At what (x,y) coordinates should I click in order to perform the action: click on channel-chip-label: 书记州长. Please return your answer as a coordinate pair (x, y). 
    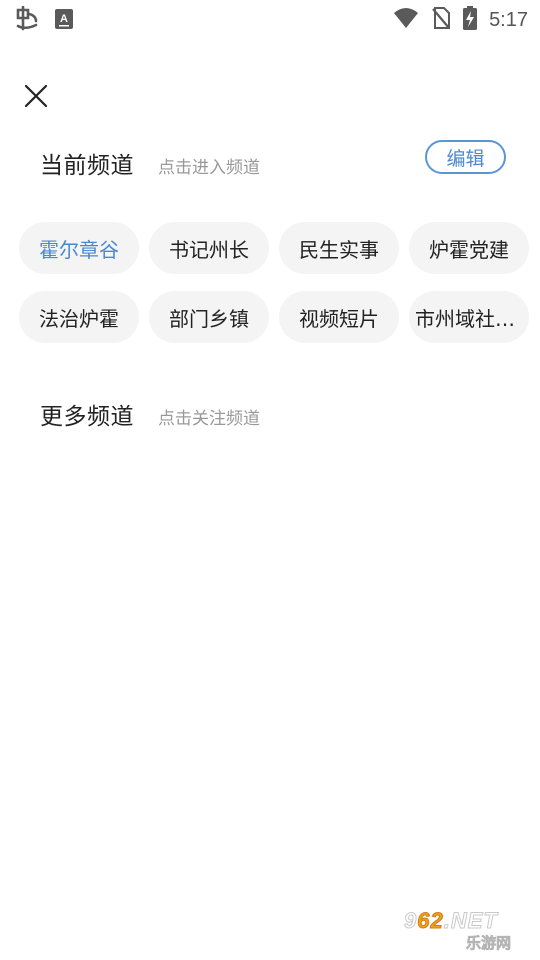
    Looking at the image, I should click on (209, 249).